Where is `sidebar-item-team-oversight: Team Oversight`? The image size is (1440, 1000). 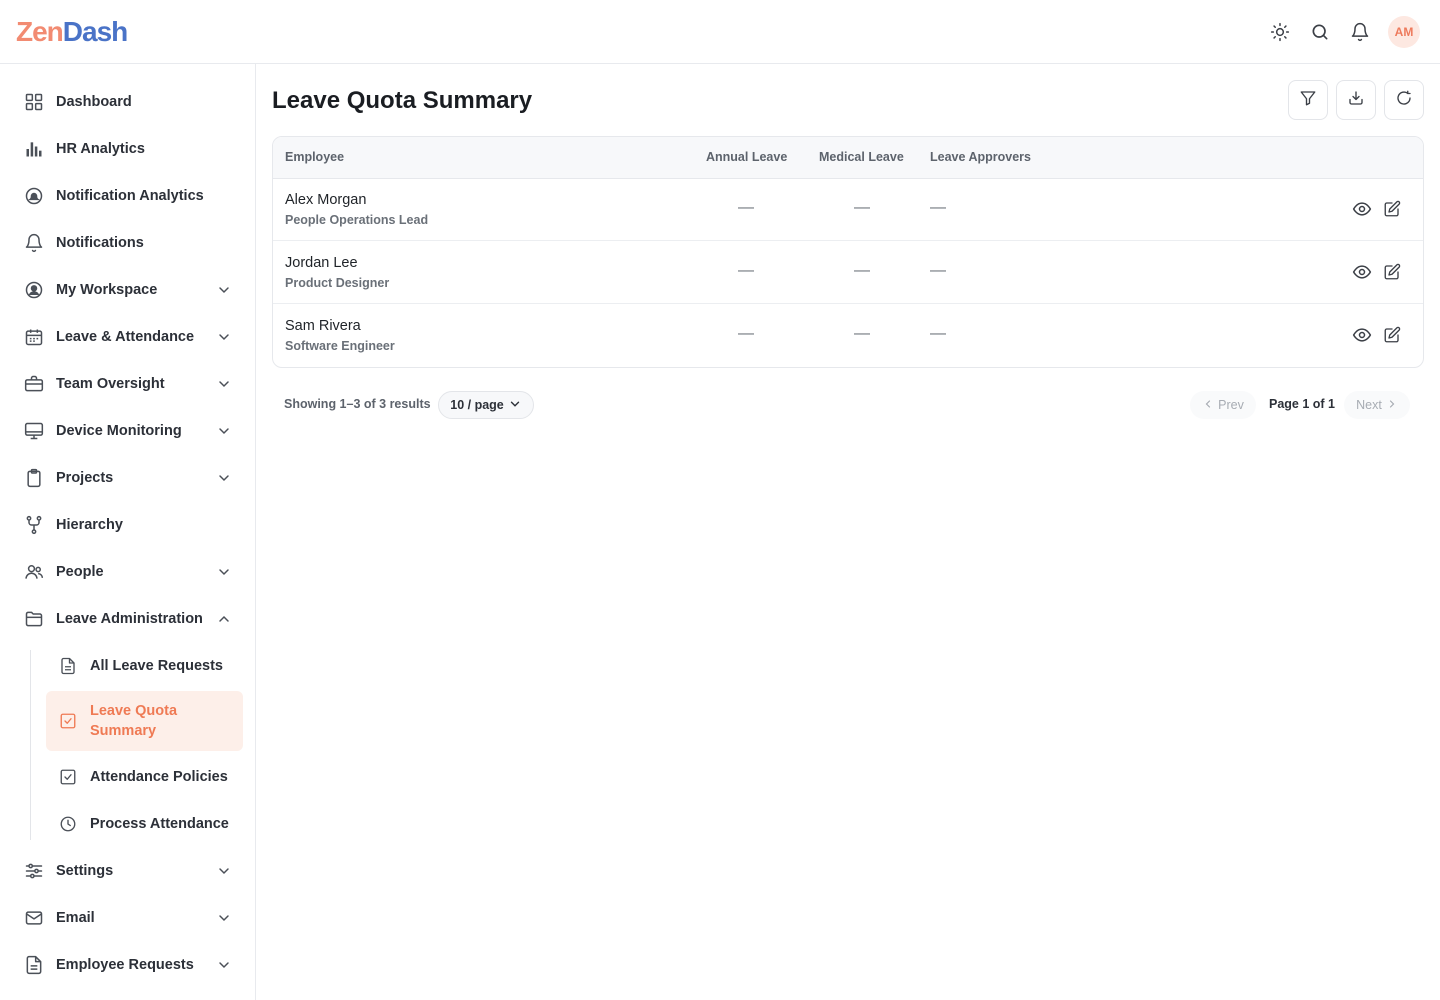 sidebar-item-team-oversight: Team Oversight is located at coordinates (128, 384).